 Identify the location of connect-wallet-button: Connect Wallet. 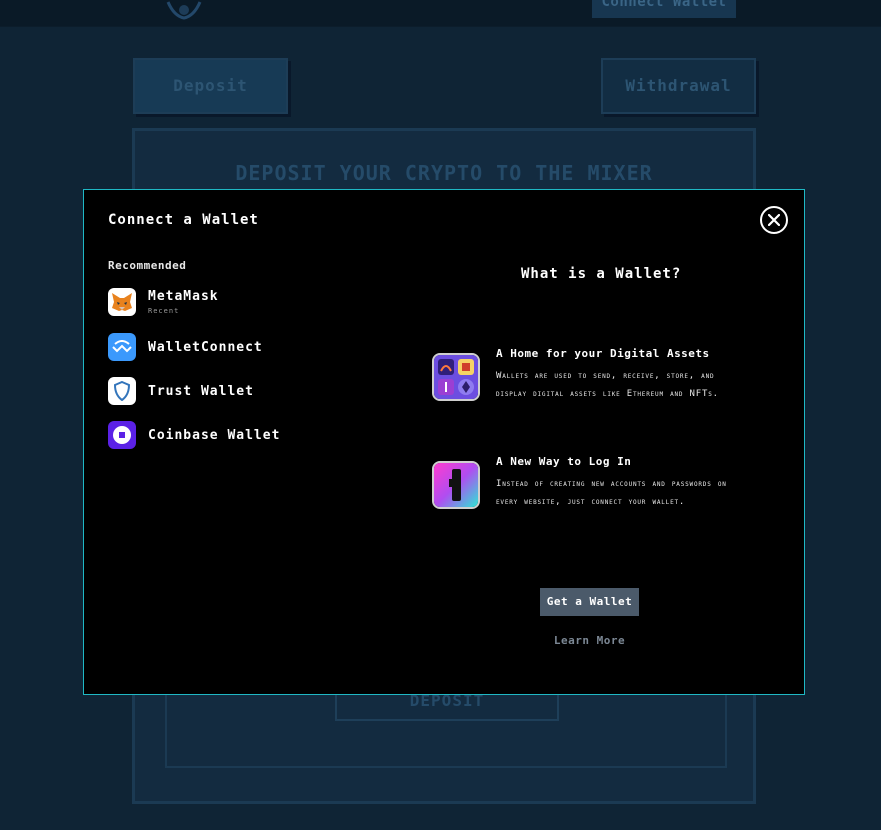
(664, 9).